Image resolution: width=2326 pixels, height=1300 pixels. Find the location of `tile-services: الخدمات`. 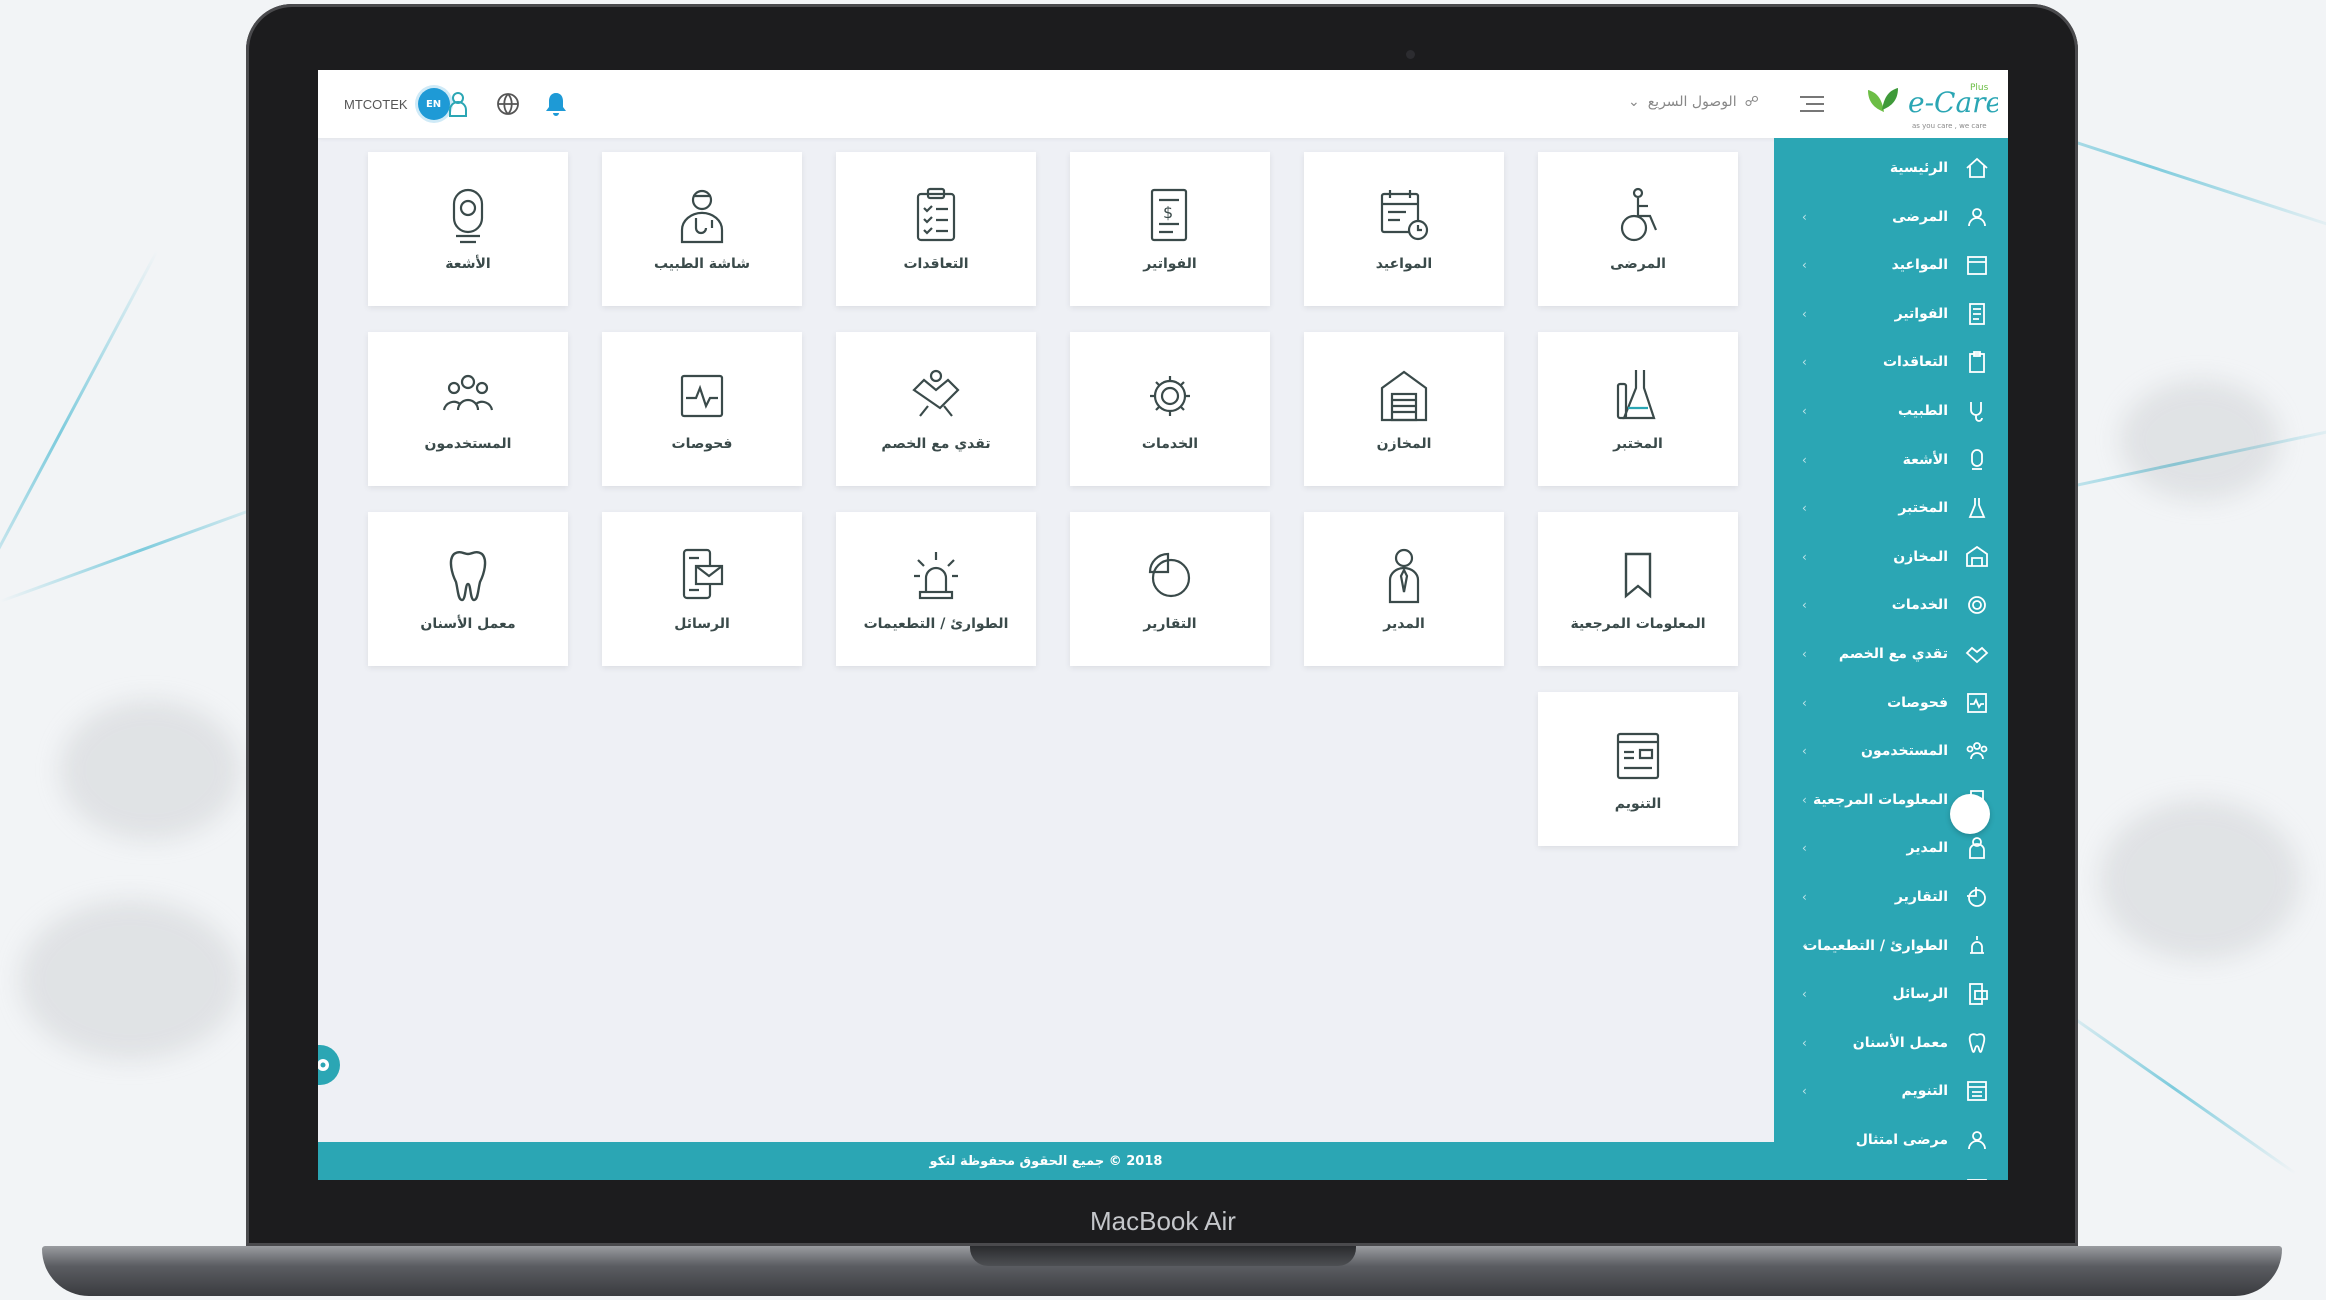

tile-services: الخدمات is located at coordinates (1170, 409).